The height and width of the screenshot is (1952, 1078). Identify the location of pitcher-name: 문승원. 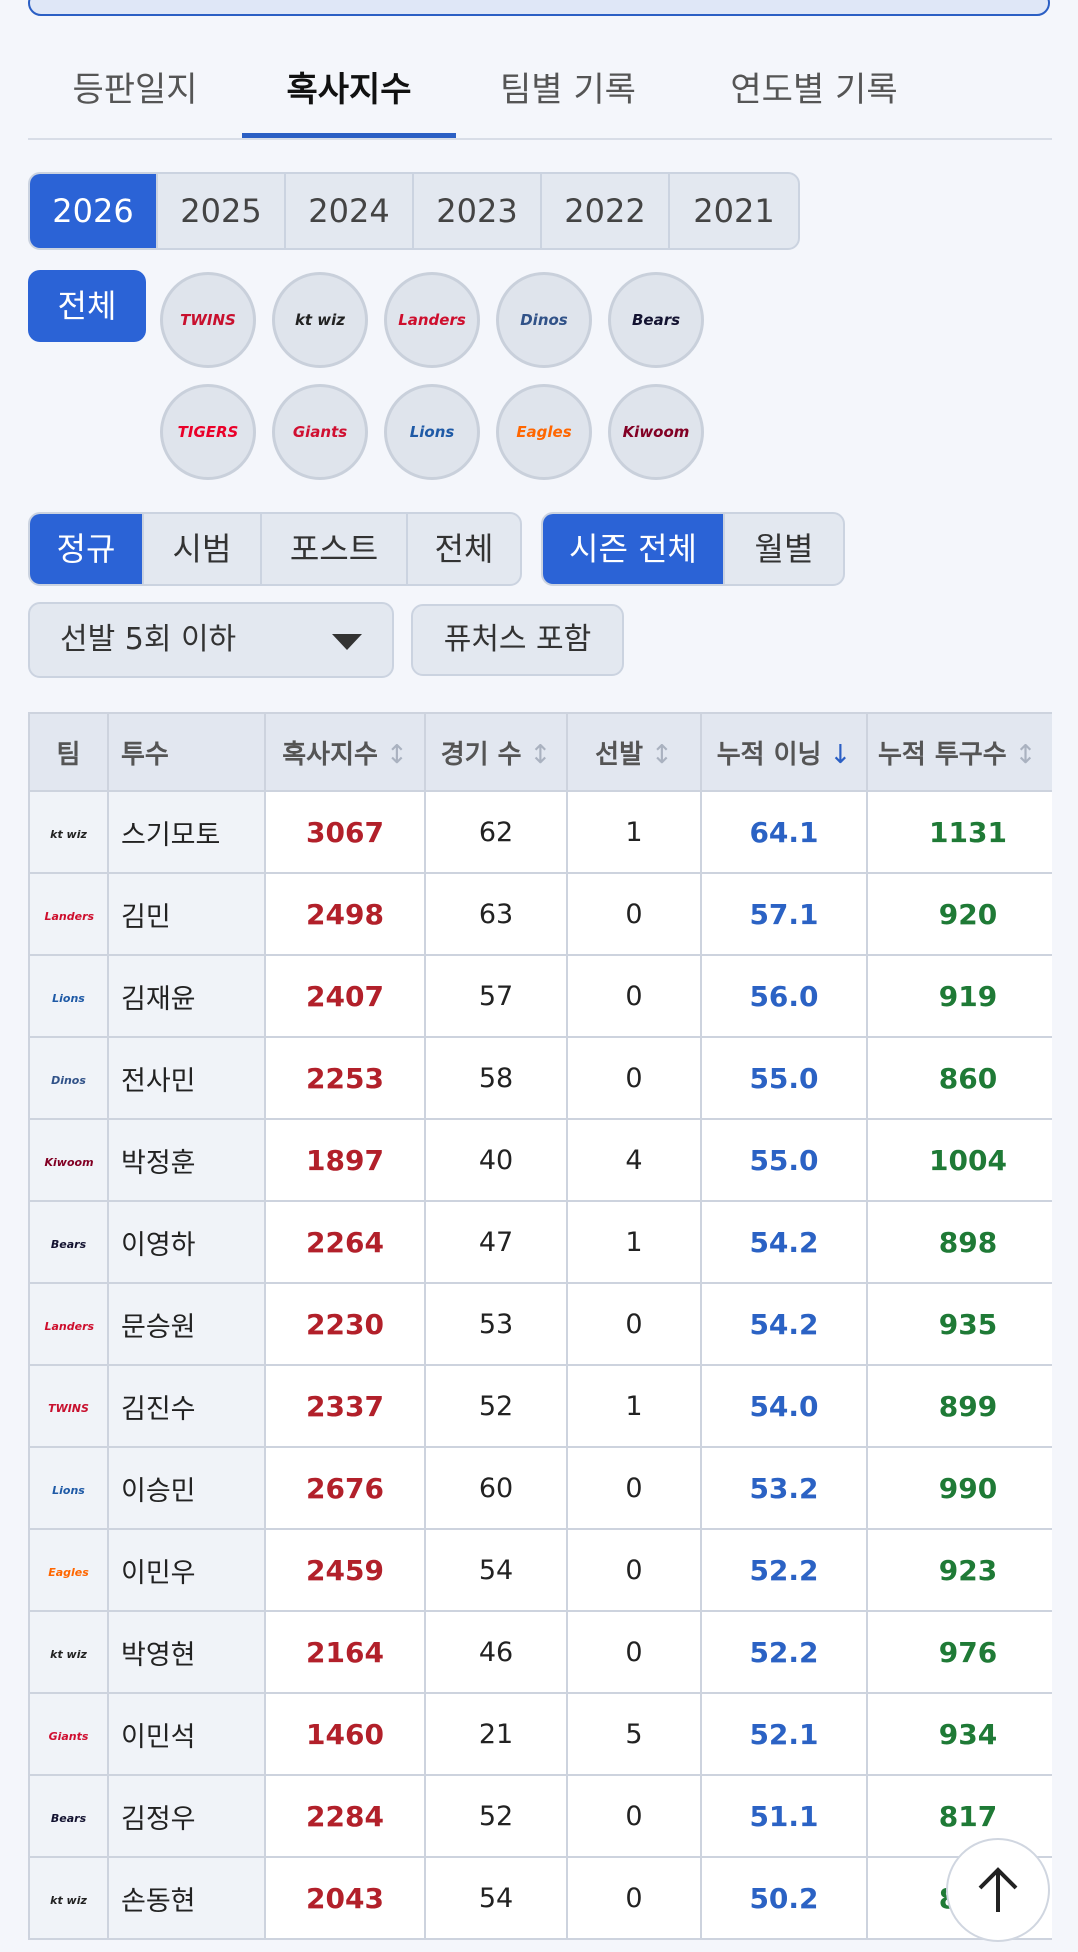
(186, 1324).